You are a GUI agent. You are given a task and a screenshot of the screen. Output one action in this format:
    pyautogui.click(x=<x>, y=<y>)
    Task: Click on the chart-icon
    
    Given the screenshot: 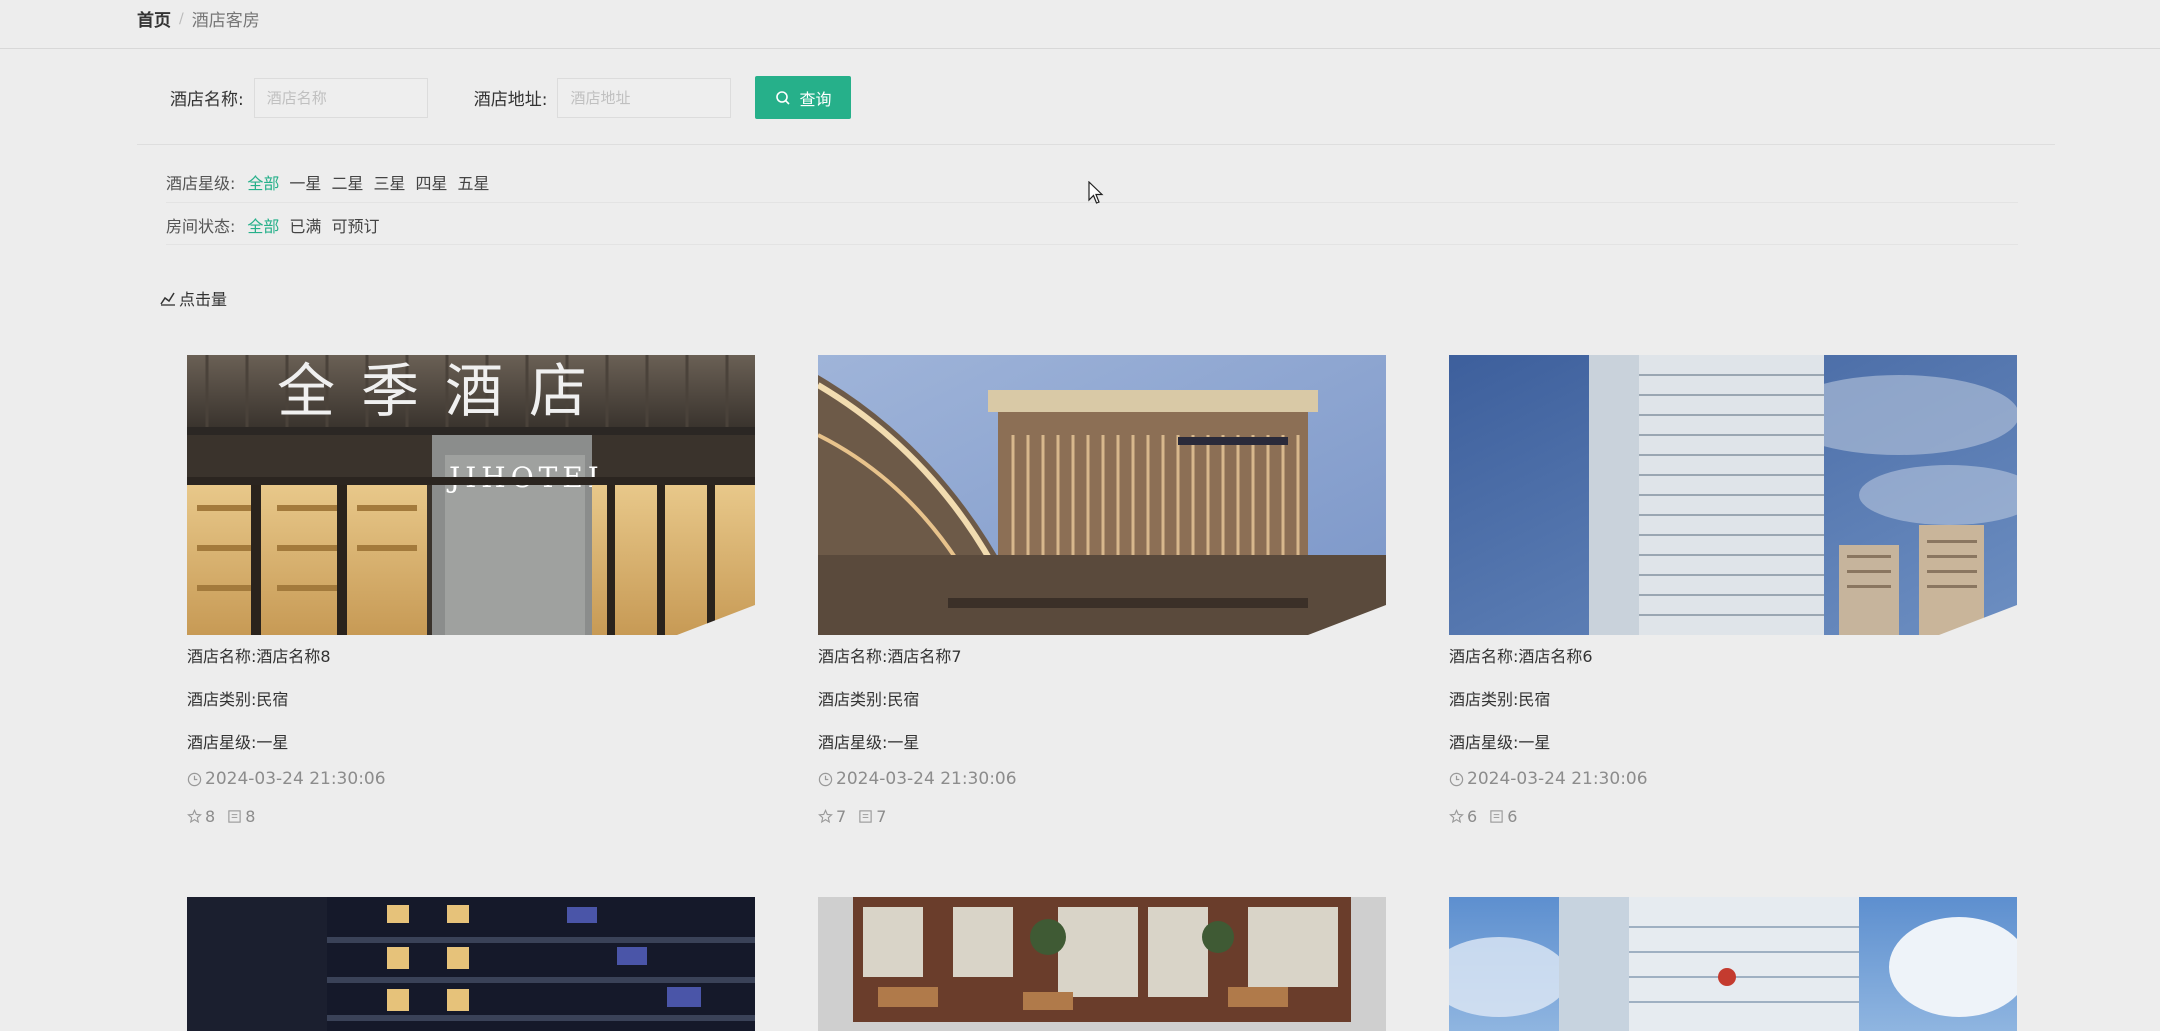 What is the action you would take?
    pyautogui.click(x=168, y=298)
    